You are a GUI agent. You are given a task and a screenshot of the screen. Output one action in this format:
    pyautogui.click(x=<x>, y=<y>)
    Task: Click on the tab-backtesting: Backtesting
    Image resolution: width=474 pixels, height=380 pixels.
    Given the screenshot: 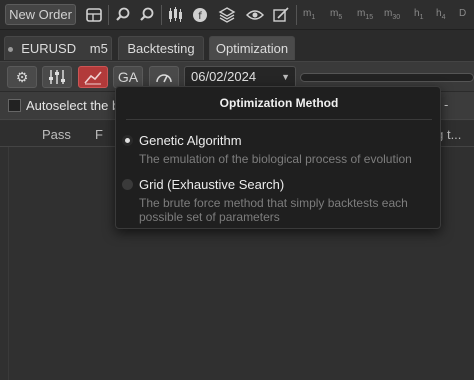 What is the action you would take?
    pyautogui.click(x=161, y=48)
    